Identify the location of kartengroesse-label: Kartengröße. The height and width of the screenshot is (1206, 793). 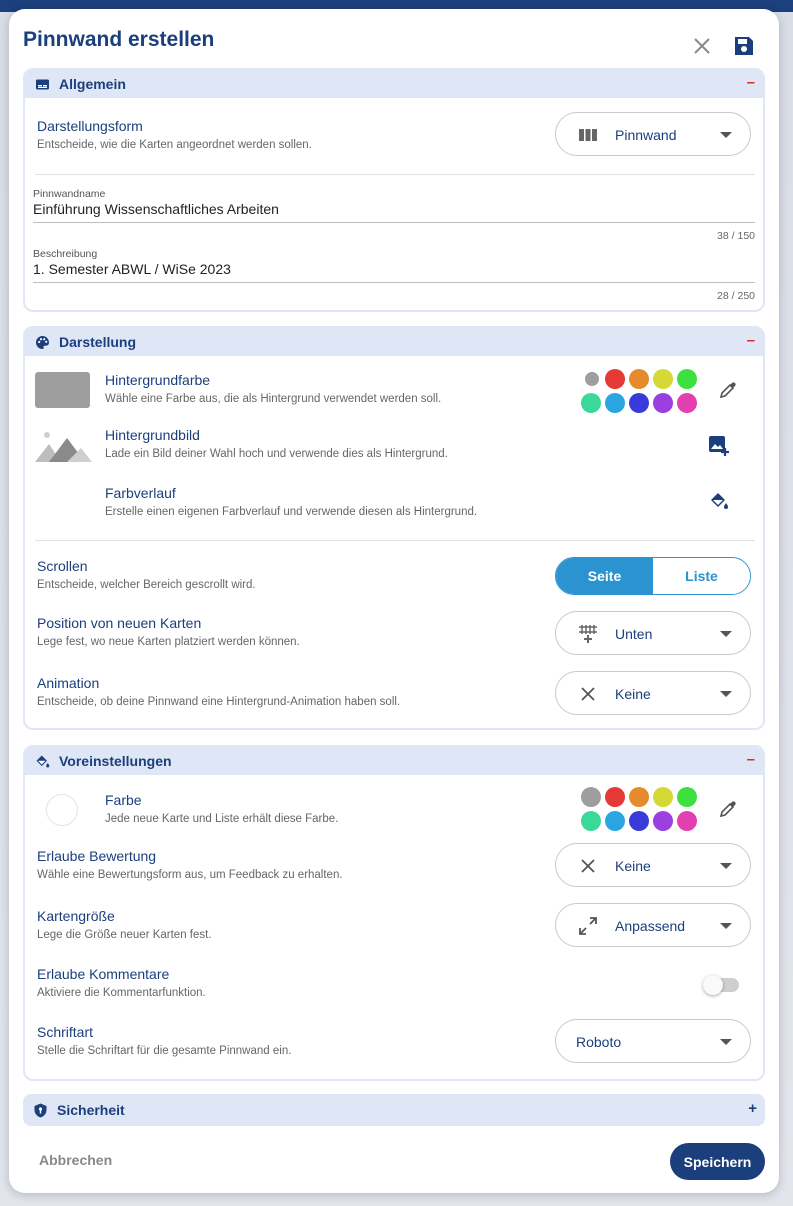
(76, 916).